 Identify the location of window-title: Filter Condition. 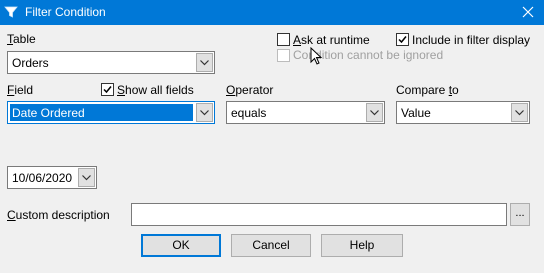
(65, 12).